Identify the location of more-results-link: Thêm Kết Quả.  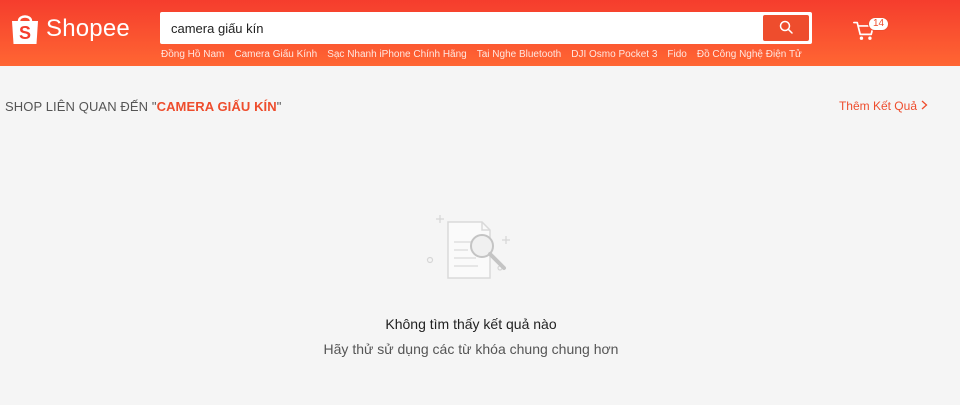
(883, 106).